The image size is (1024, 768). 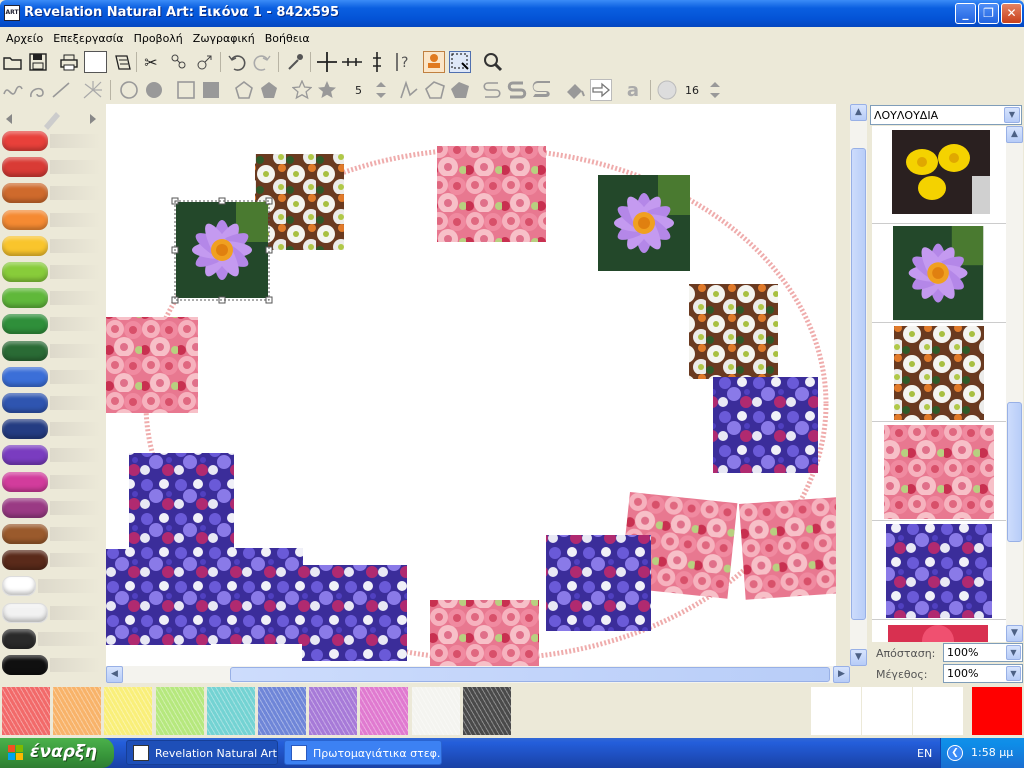 What do you see at coordinates (13, 62) in the screenshot?
I see `open-folder-icon` at bounding box center [13, 62].